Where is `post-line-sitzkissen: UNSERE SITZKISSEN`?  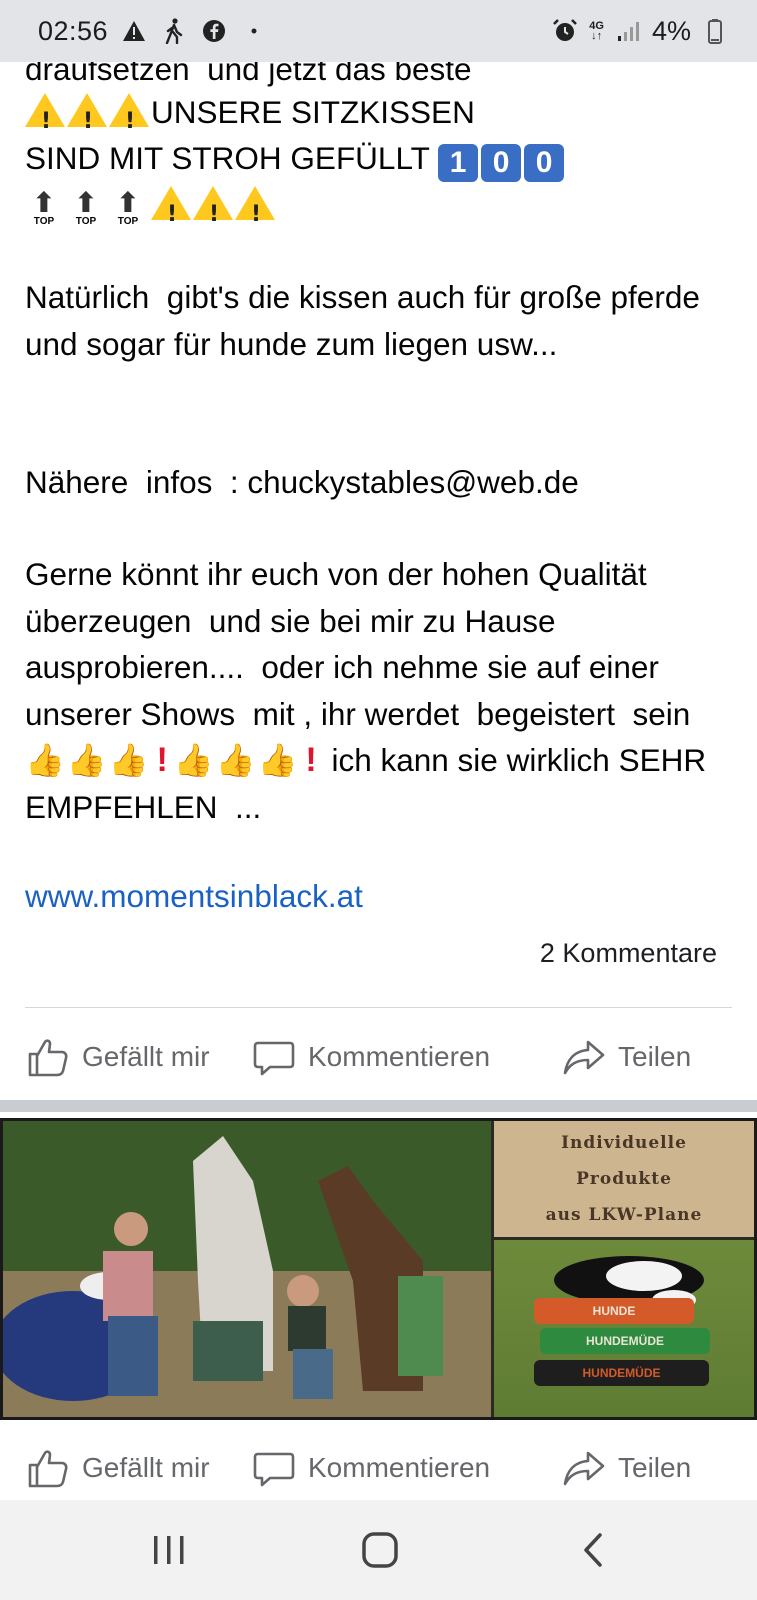
post-line-sitzkissen: UNSERE SITZKISSEN is located at coordinates (380, 117).